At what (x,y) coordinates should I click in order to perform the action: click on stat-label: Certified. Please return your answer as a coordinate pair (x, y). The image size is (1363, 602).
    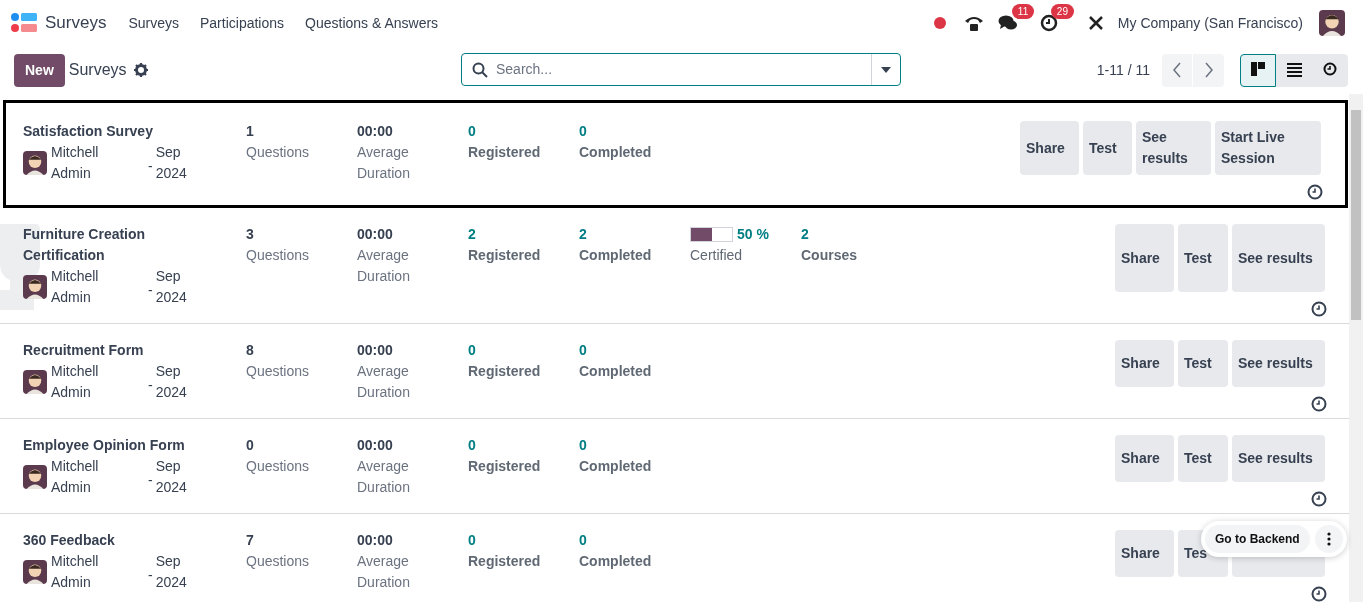
    Looking at the image, I should click on (716, 255).